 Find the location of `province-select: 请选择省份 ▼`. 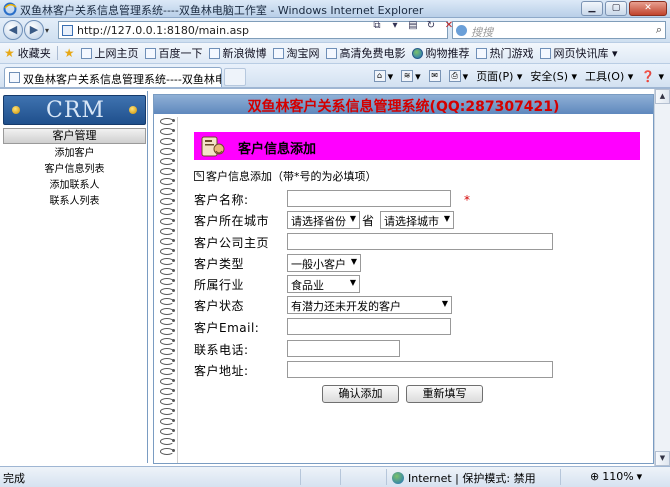

province-select: 请选择省份 ▼ is located at coordinates (323, 220).